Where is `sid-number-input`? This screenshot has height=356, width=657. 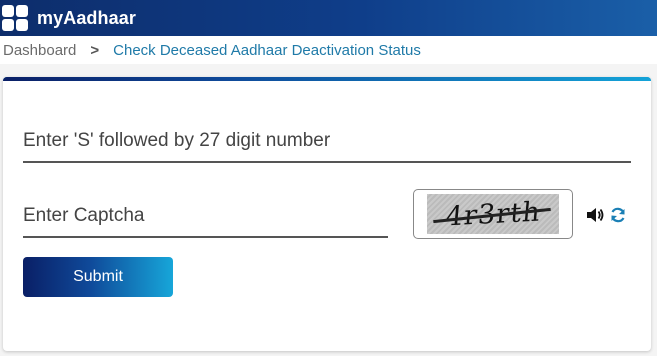
sid-number-input is located at coordinates (327, 142).